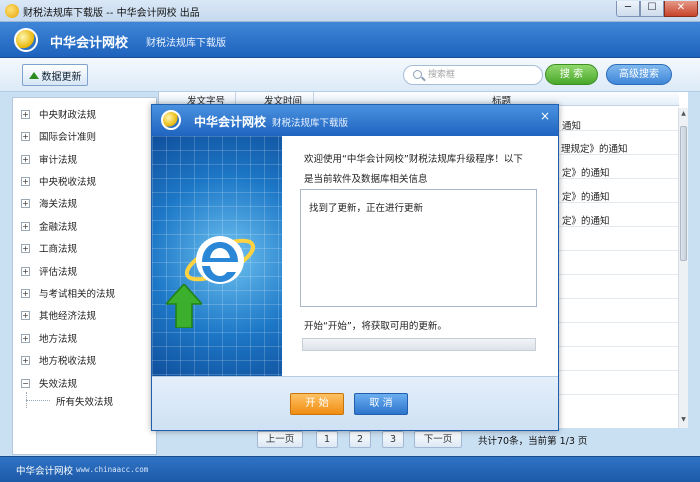 The image size is (700, 482). Describe the element at coordinates (184, 306) in the screenshot. I see `green-up-arrow-icon` at that location.